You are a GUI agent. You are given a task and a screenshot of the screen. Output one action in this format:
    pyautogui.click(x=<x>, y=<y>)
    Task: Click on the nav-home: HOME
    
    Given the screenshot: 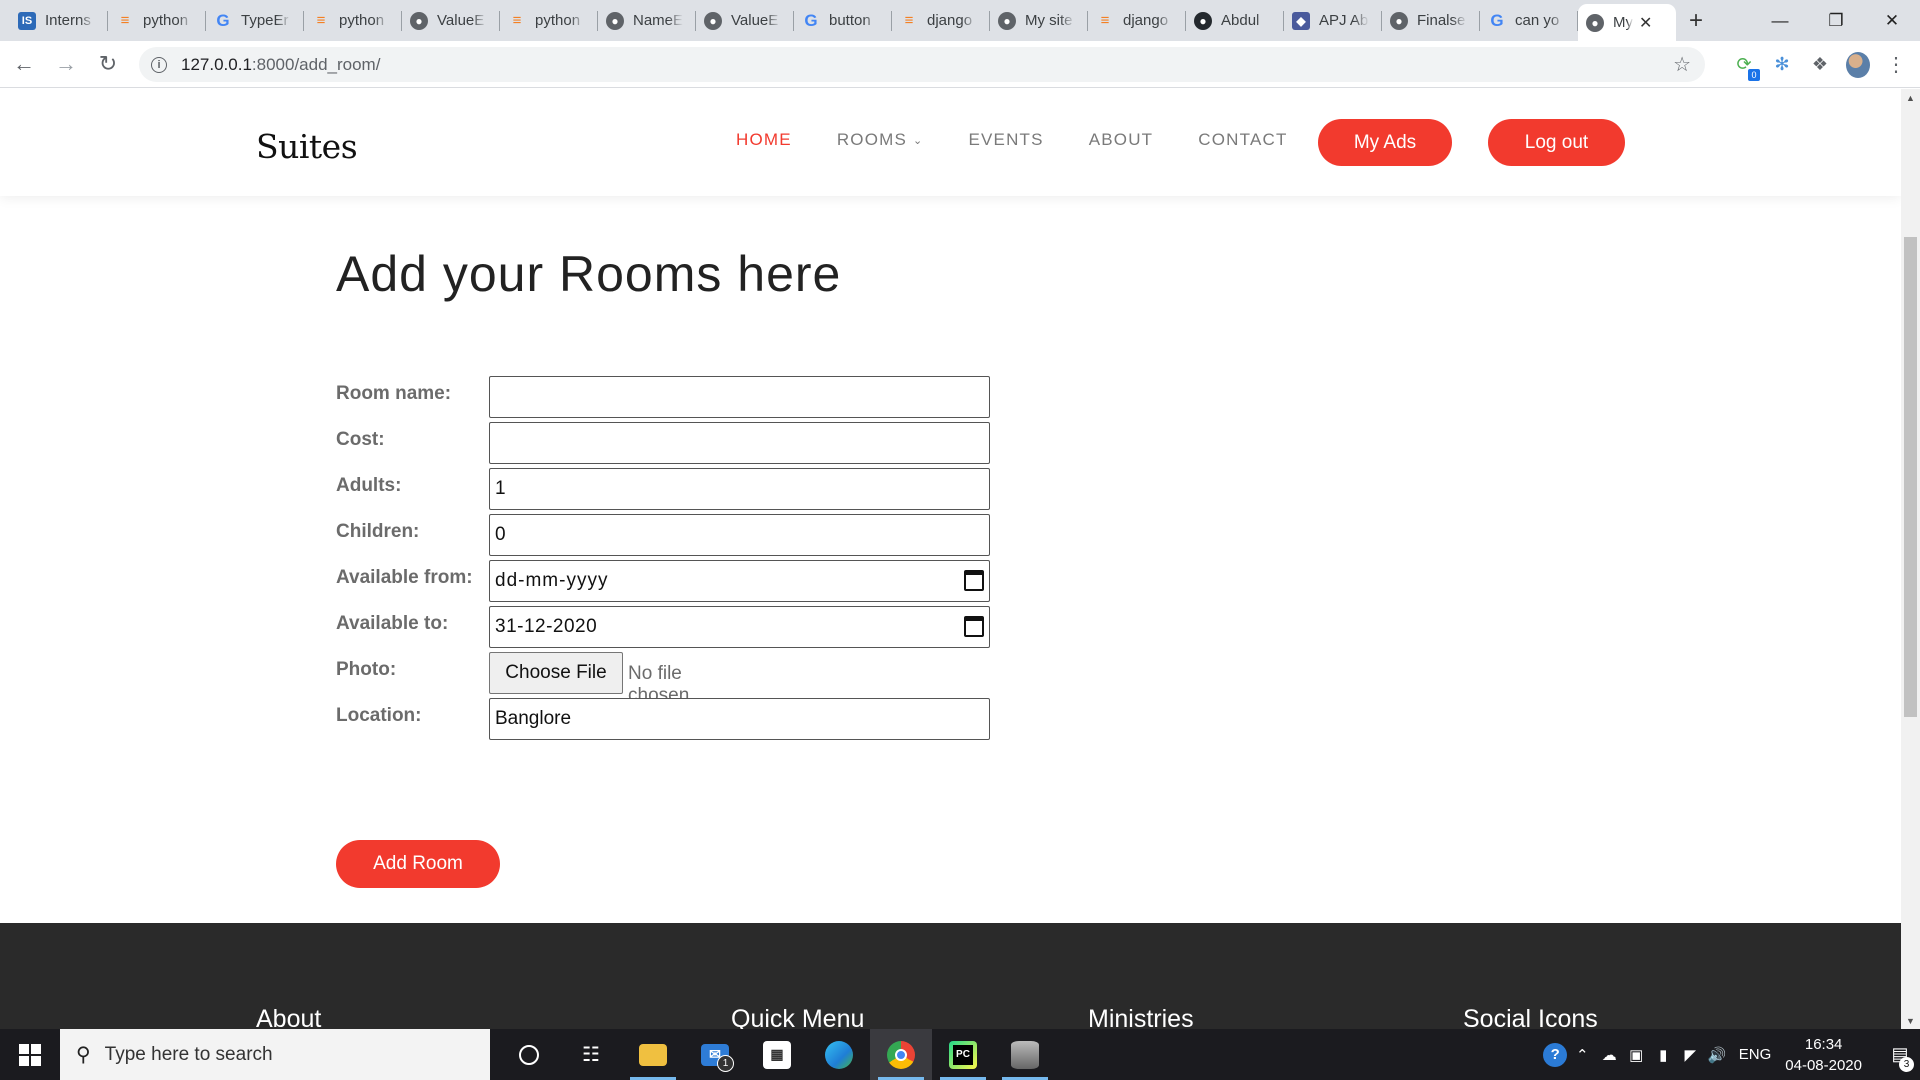 What is the action you would take?
    pyautogui.click(x=764, y=140)
    